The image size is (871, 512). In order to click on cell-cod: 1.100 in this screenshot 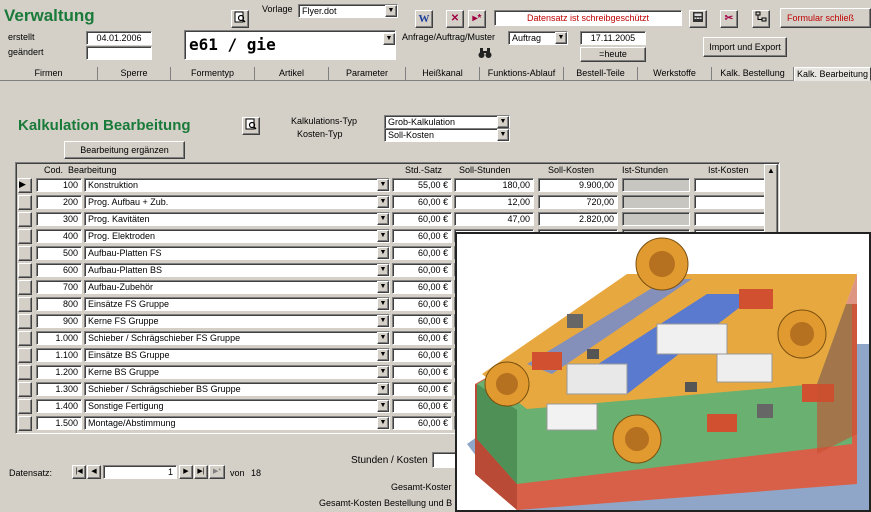, I will do `click(59, 355)`.